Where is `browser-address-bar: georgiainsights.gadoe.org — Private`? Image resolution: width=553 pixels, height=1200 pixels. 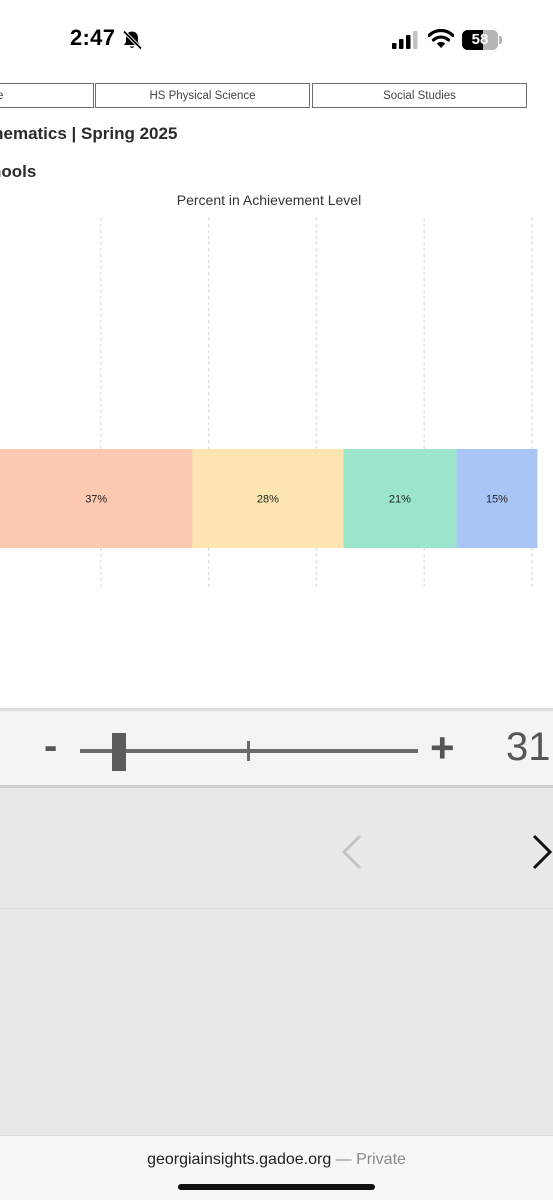 browser-address-bar: georgiainsights.gadoe.org — Private is located at coordinates (276, 1167).